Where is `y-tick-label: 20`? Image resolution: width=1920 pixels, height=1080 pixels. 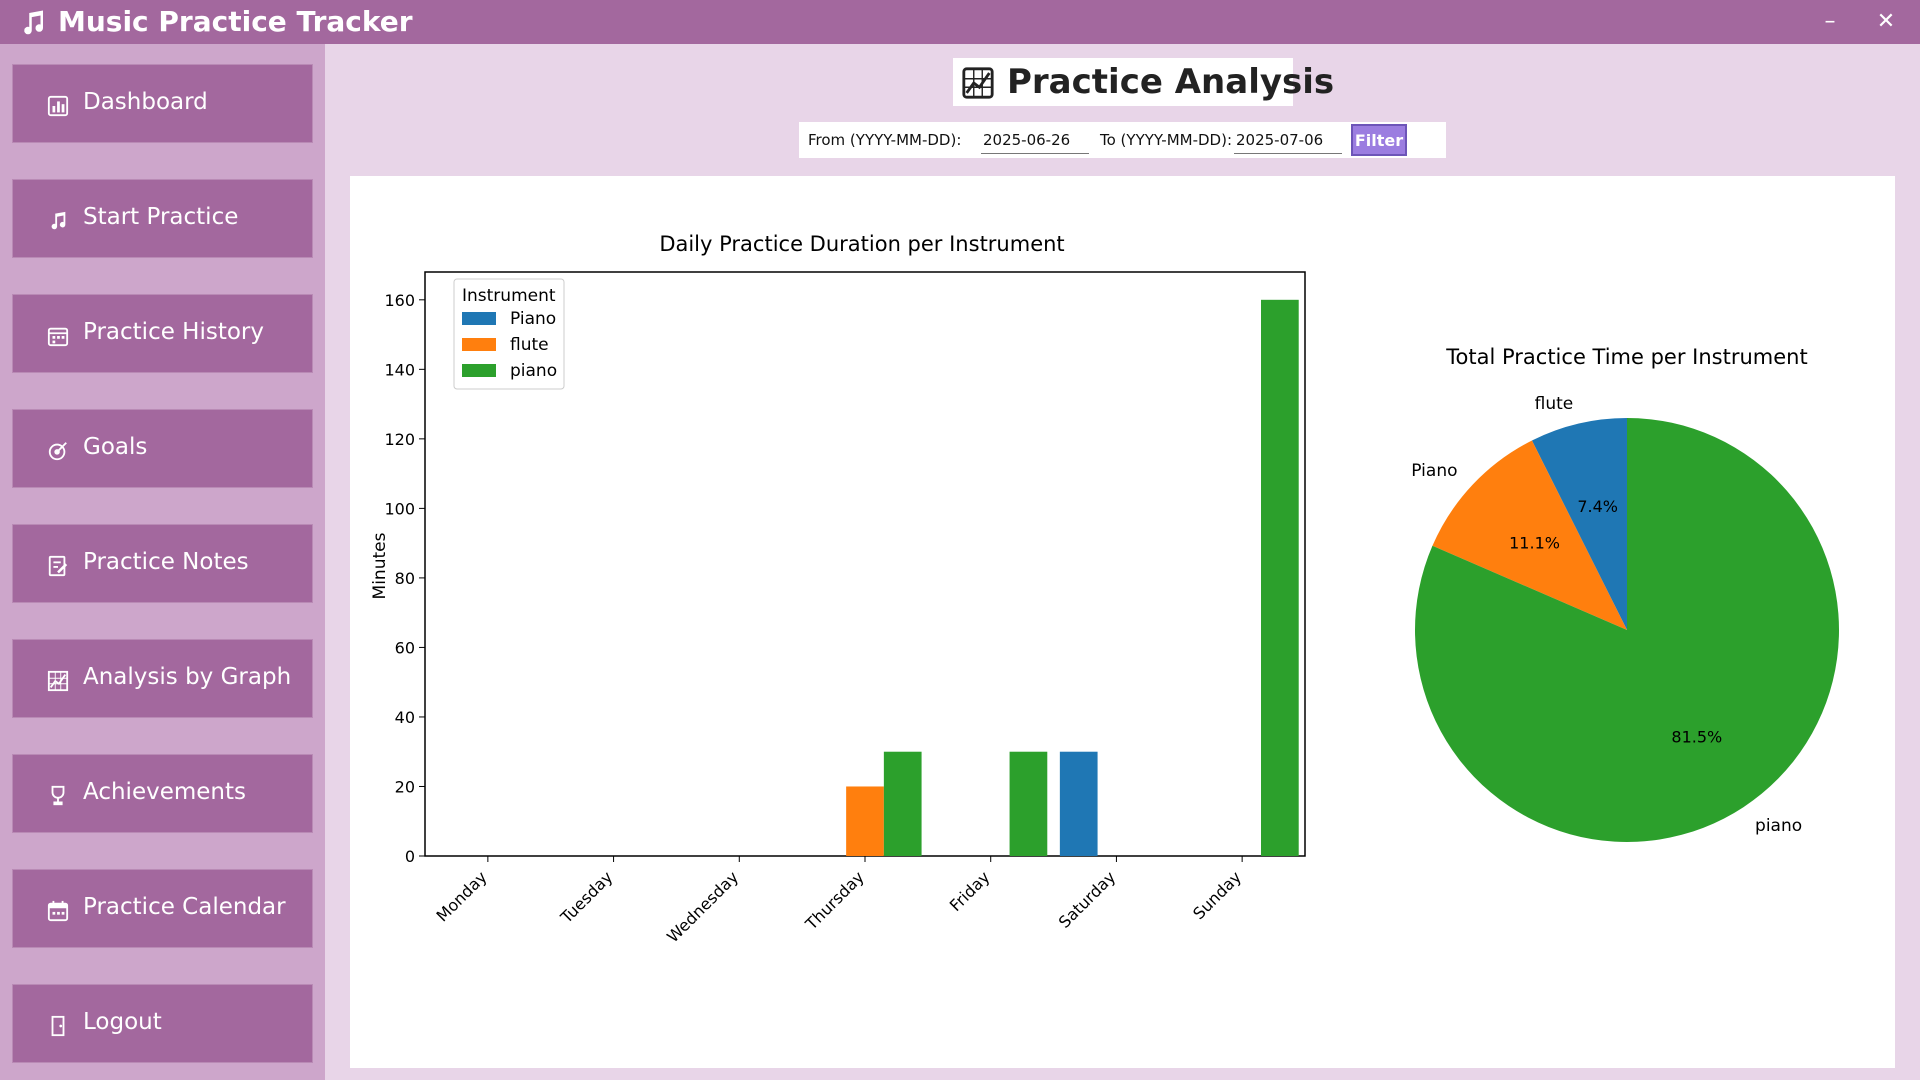
y-tick-label: 20 is located at coordinates (405, 786).